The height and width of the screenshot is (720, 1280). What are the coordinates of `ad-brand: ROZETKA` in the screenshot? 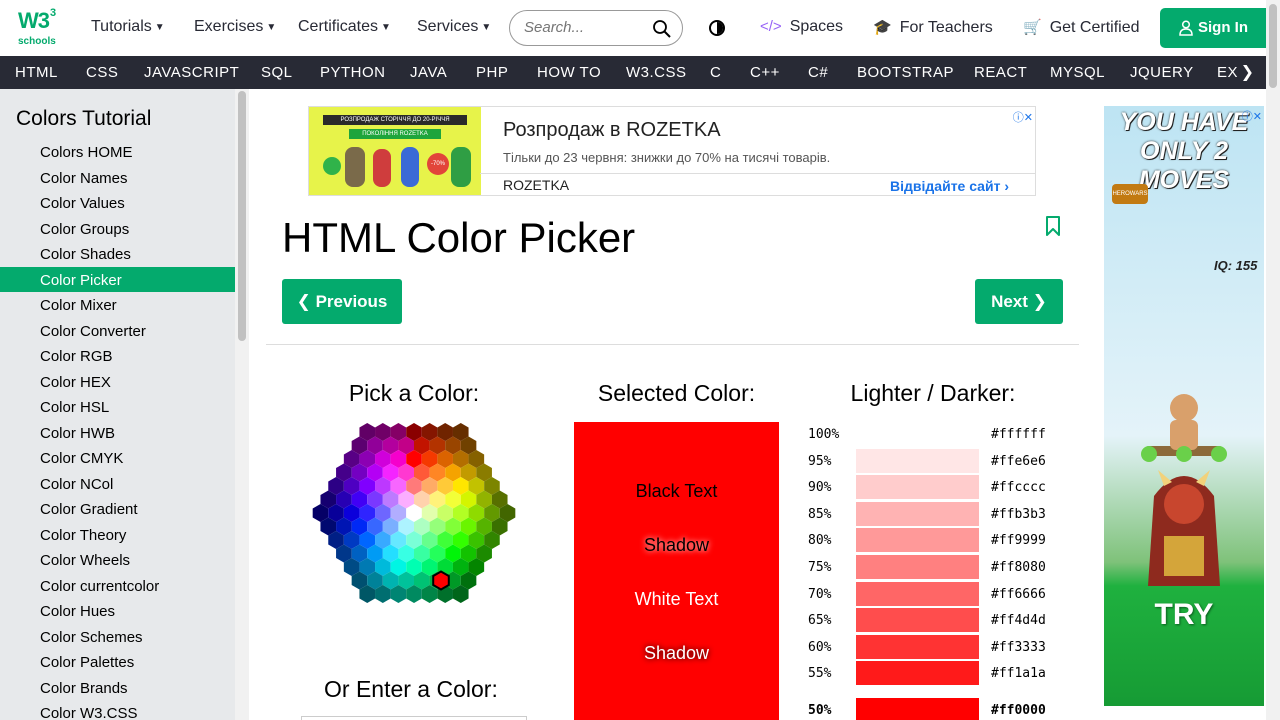 It's located at (536, 185).